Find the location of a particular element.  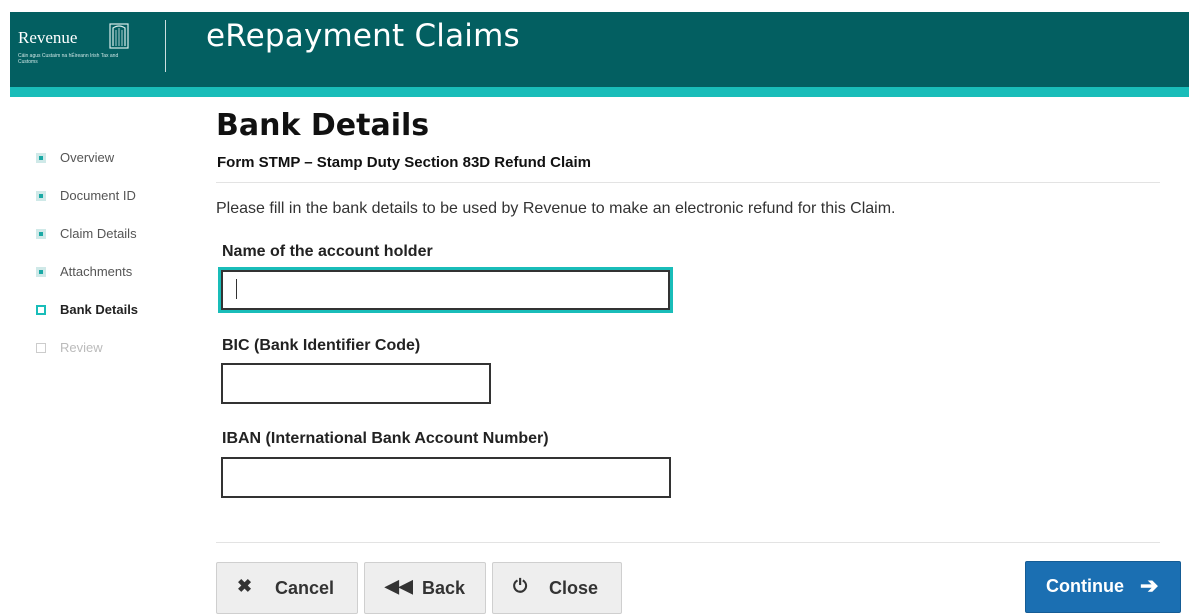

sidebar-item-claim-details: Claim Details is located at coordinates (116, 245).